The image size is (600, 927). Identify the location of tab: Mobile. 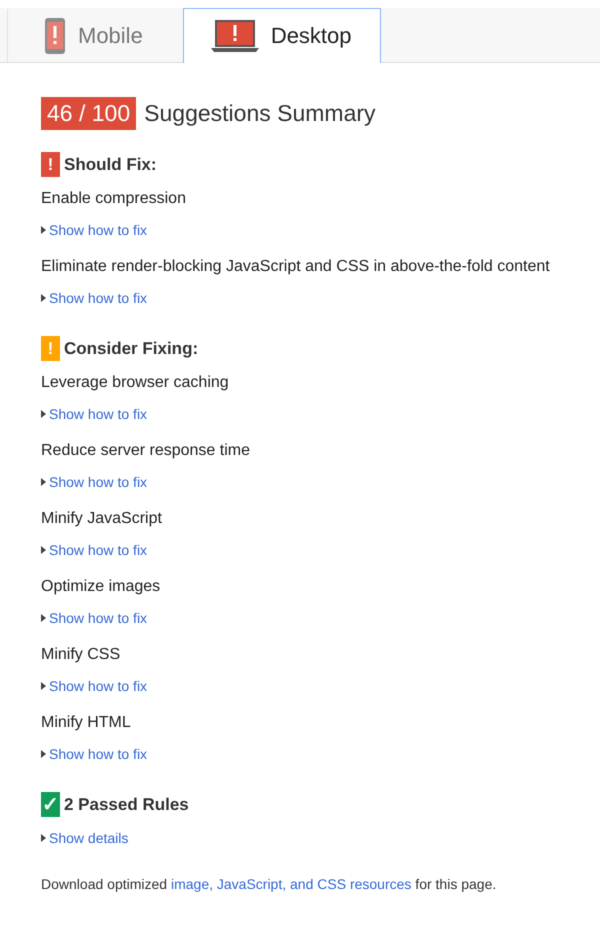
(94, 35).